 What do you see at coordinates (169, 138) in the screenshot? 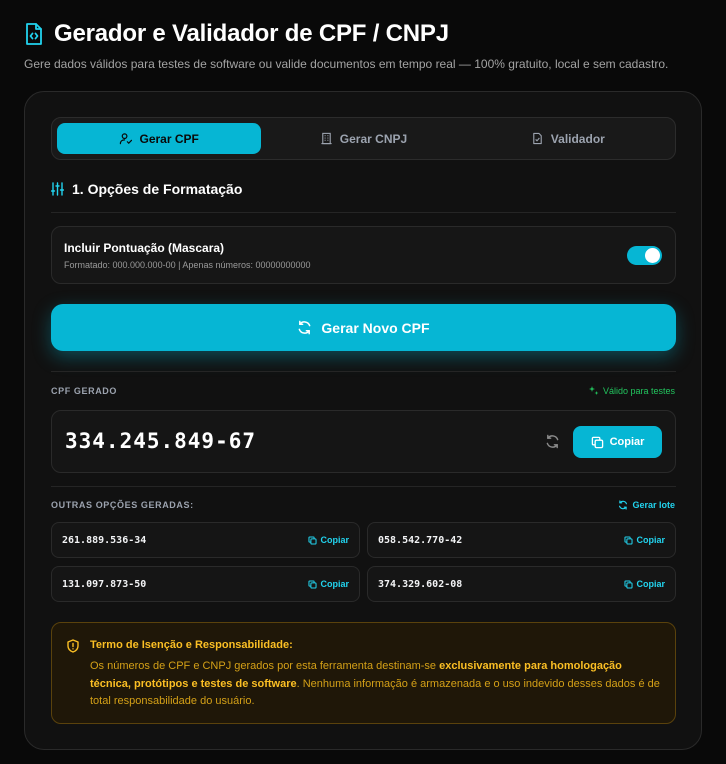
I see `tab-label: Gerar CPF` at bounding box center [169, 138].